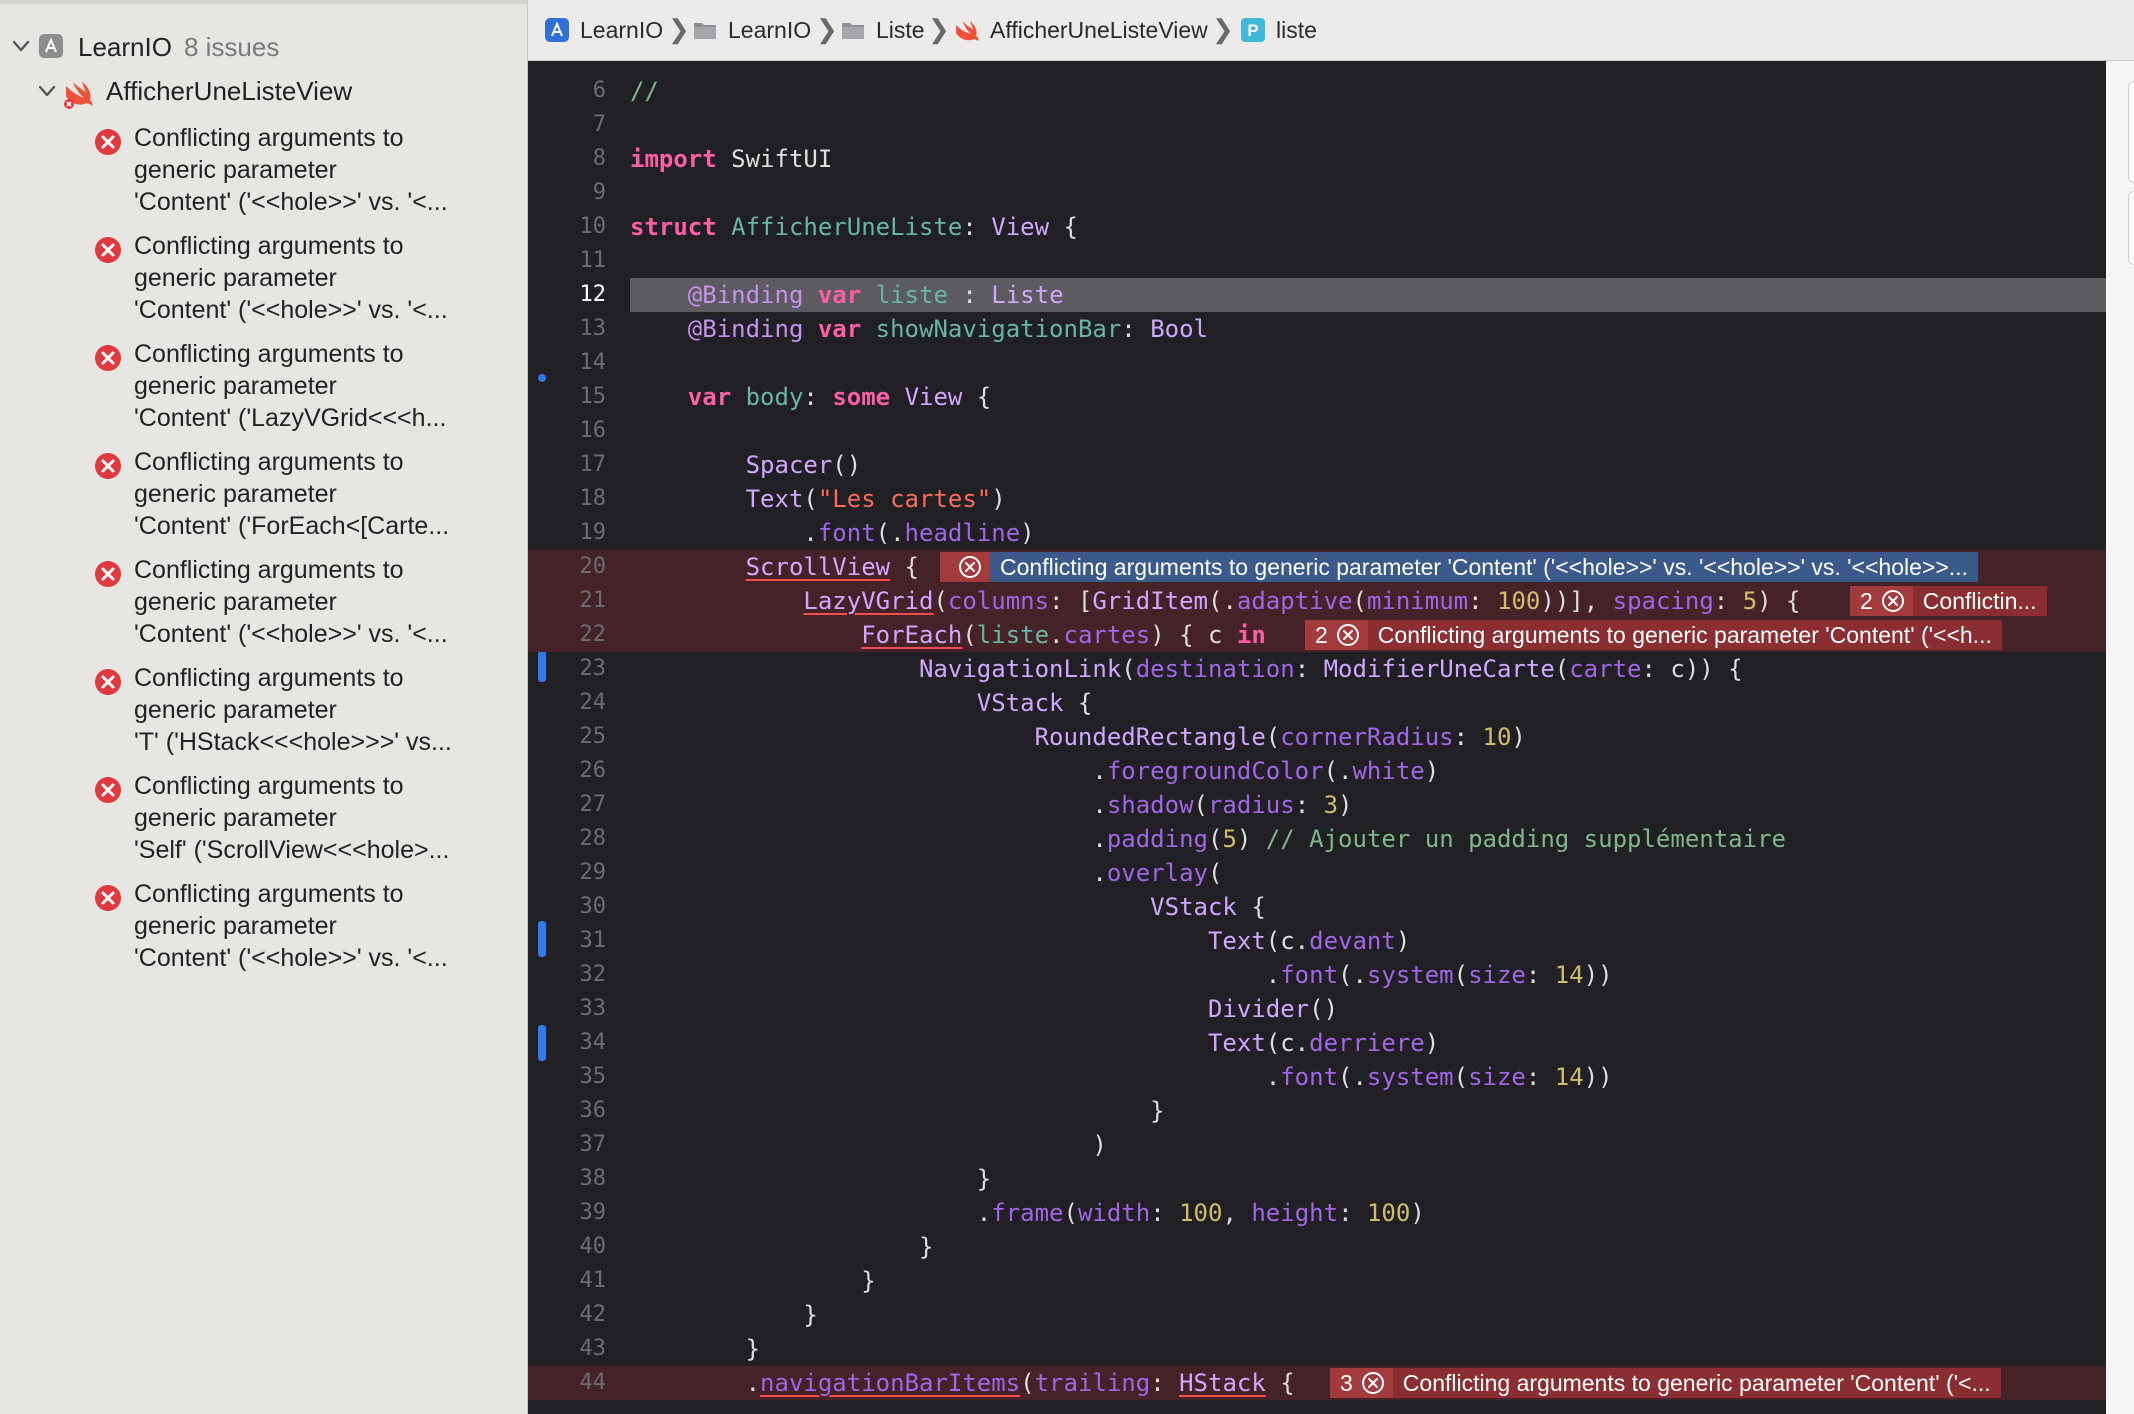  Describe the element at coordinates (1317, 1247) in the screenshot. I see `code-line: 40 }` at that location.